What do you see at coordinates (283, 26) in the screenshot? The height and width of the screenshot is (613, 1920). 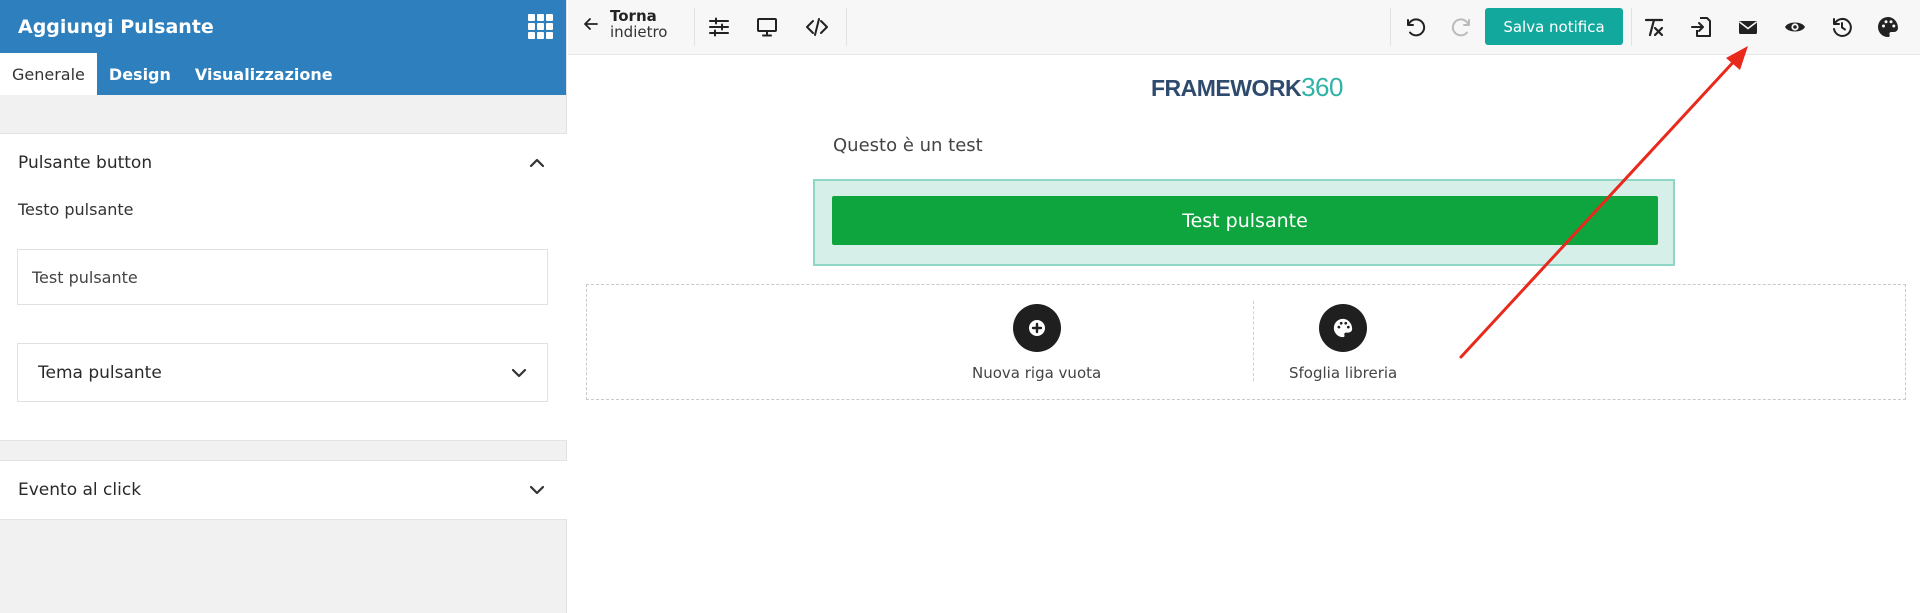 I see `sidebar-header: Aggiungi Pulsante` at bounding box center [283, 26].